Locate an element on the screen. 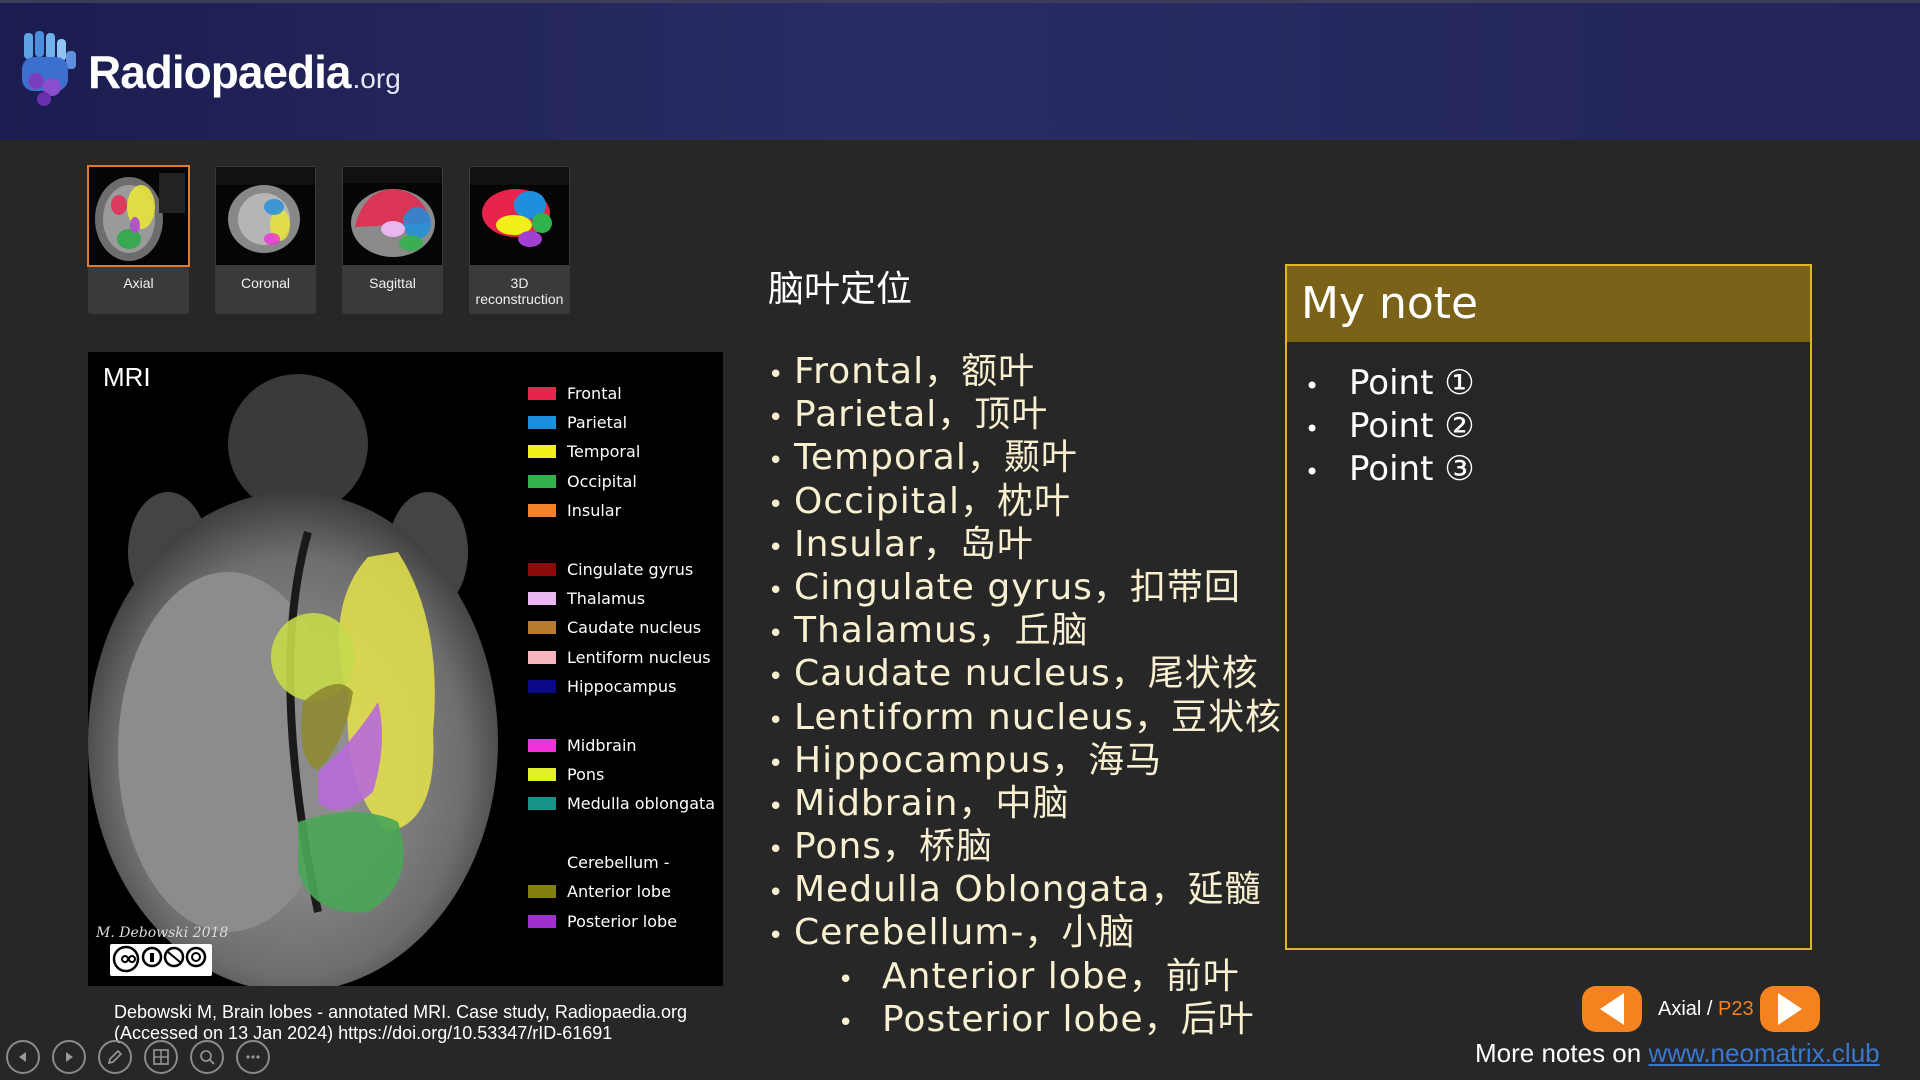 This screenshot has height=1080, width=1920. presentation-controls is located at coordinates (138, 1057).